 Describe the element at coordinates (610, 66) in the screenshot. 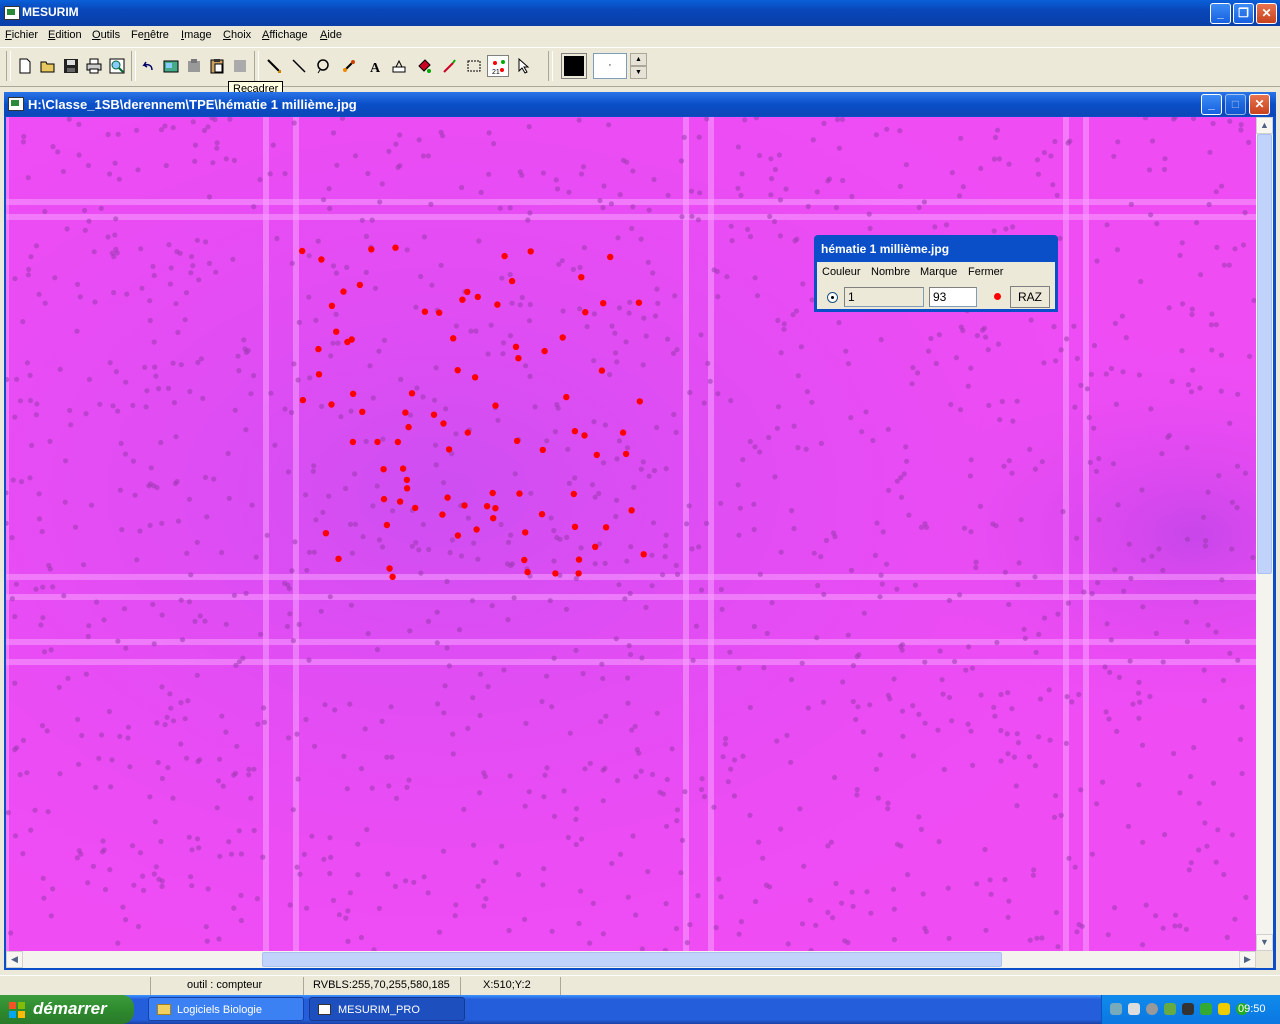

I see `line-width-field: ·` at that location.